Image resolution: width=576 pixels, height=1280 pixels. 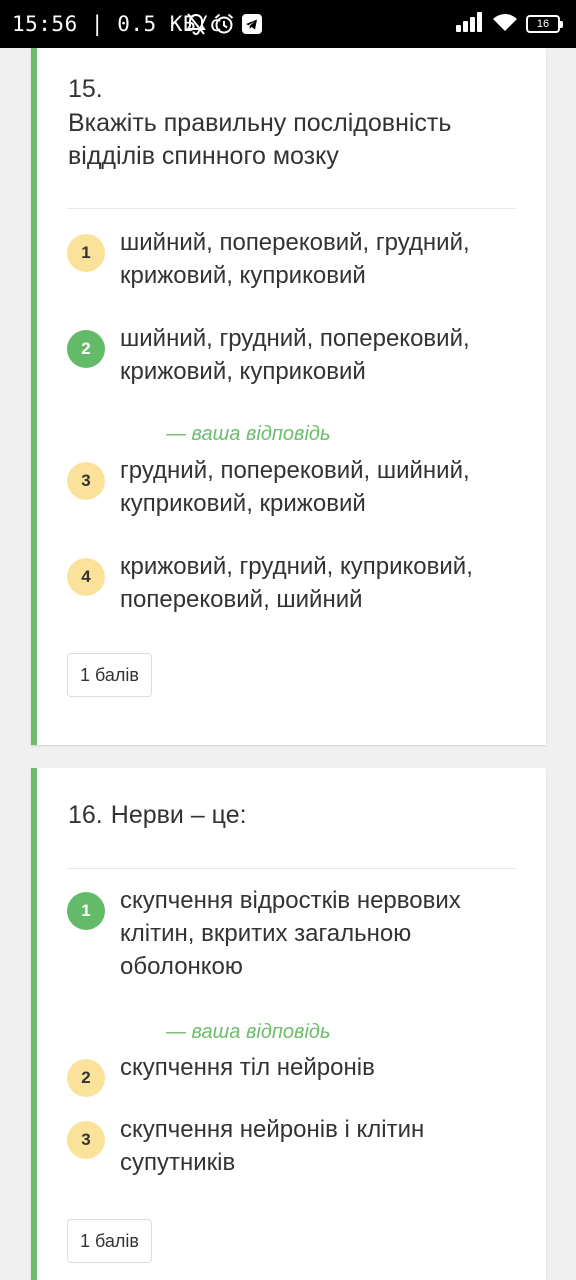 What do you see at coordinates (288, 24) in the screenshot?
I see `status-bar: 15:56 | 0.5 КБ/с 16` at bounding box center [288, 24].